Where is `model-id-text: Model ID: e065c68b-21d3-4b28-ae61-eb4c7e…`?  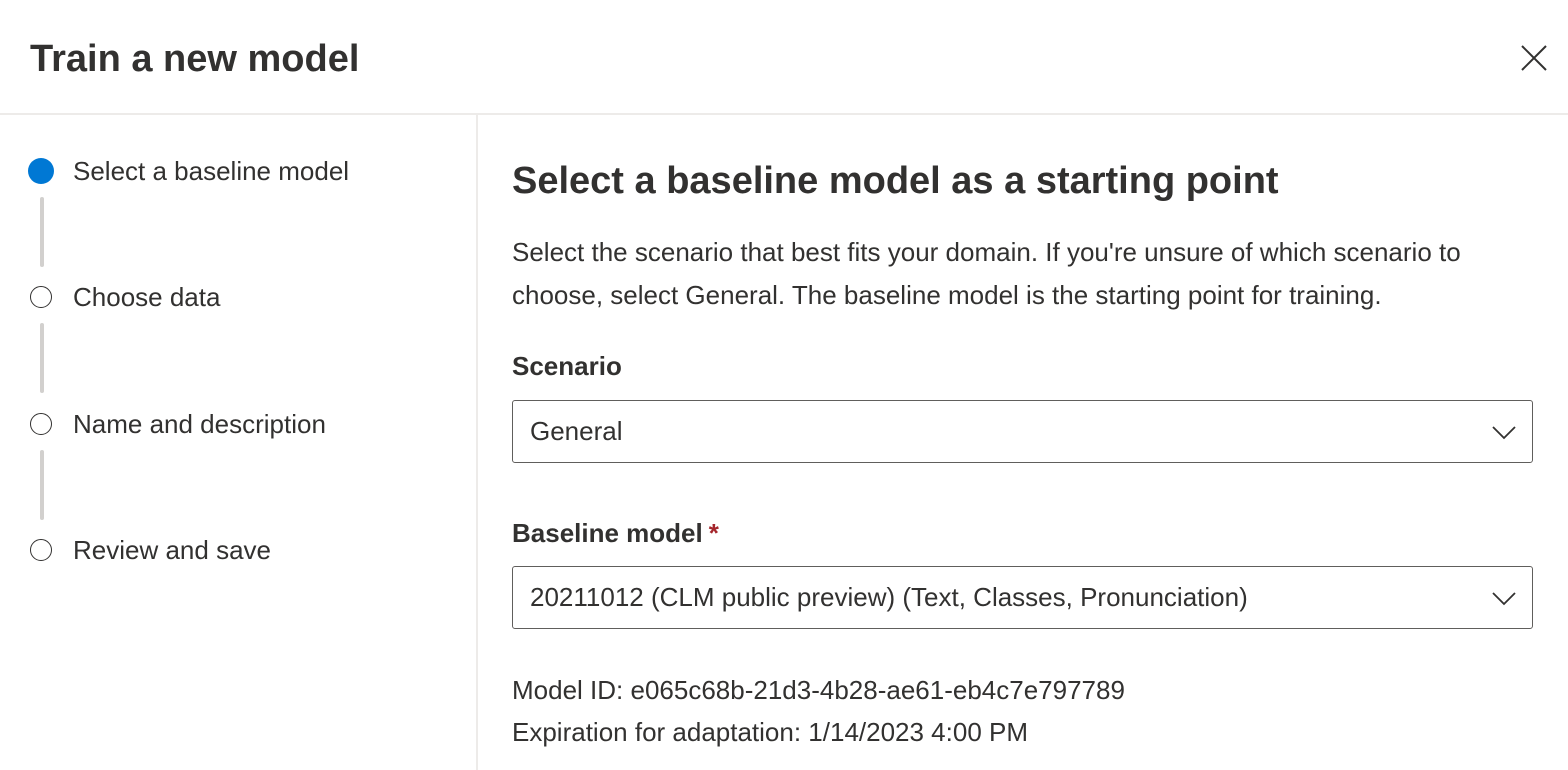
model-id-text: Model ID: e065c68b-21d3-4b28-ae61-eb4c7e… is located at coordinates (818, 690).